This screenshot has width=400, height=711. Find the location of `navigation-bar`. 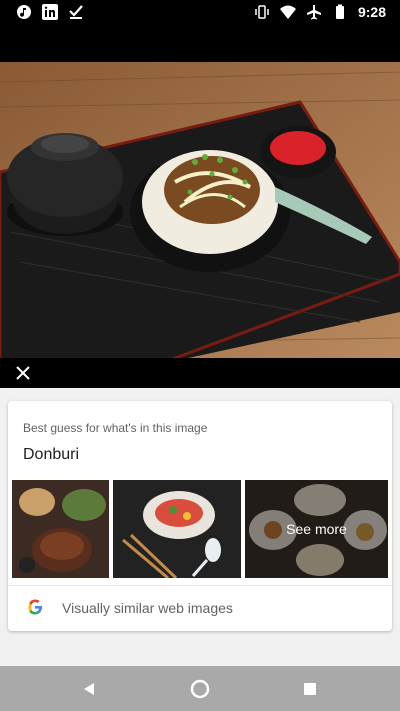

navigation-bar is located at coordinates (200, 688).